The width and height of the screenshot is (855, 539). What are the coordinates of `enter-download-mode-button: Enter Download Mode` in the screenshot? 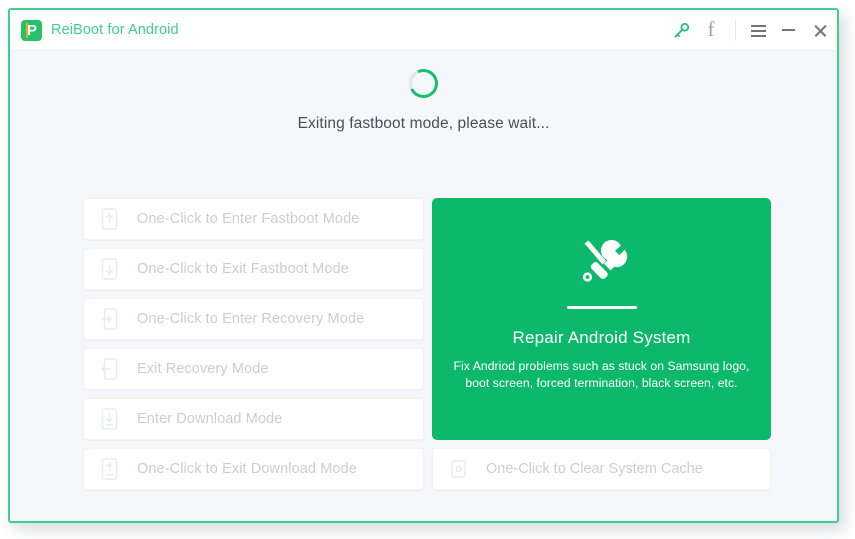 It's located at (253, 419).